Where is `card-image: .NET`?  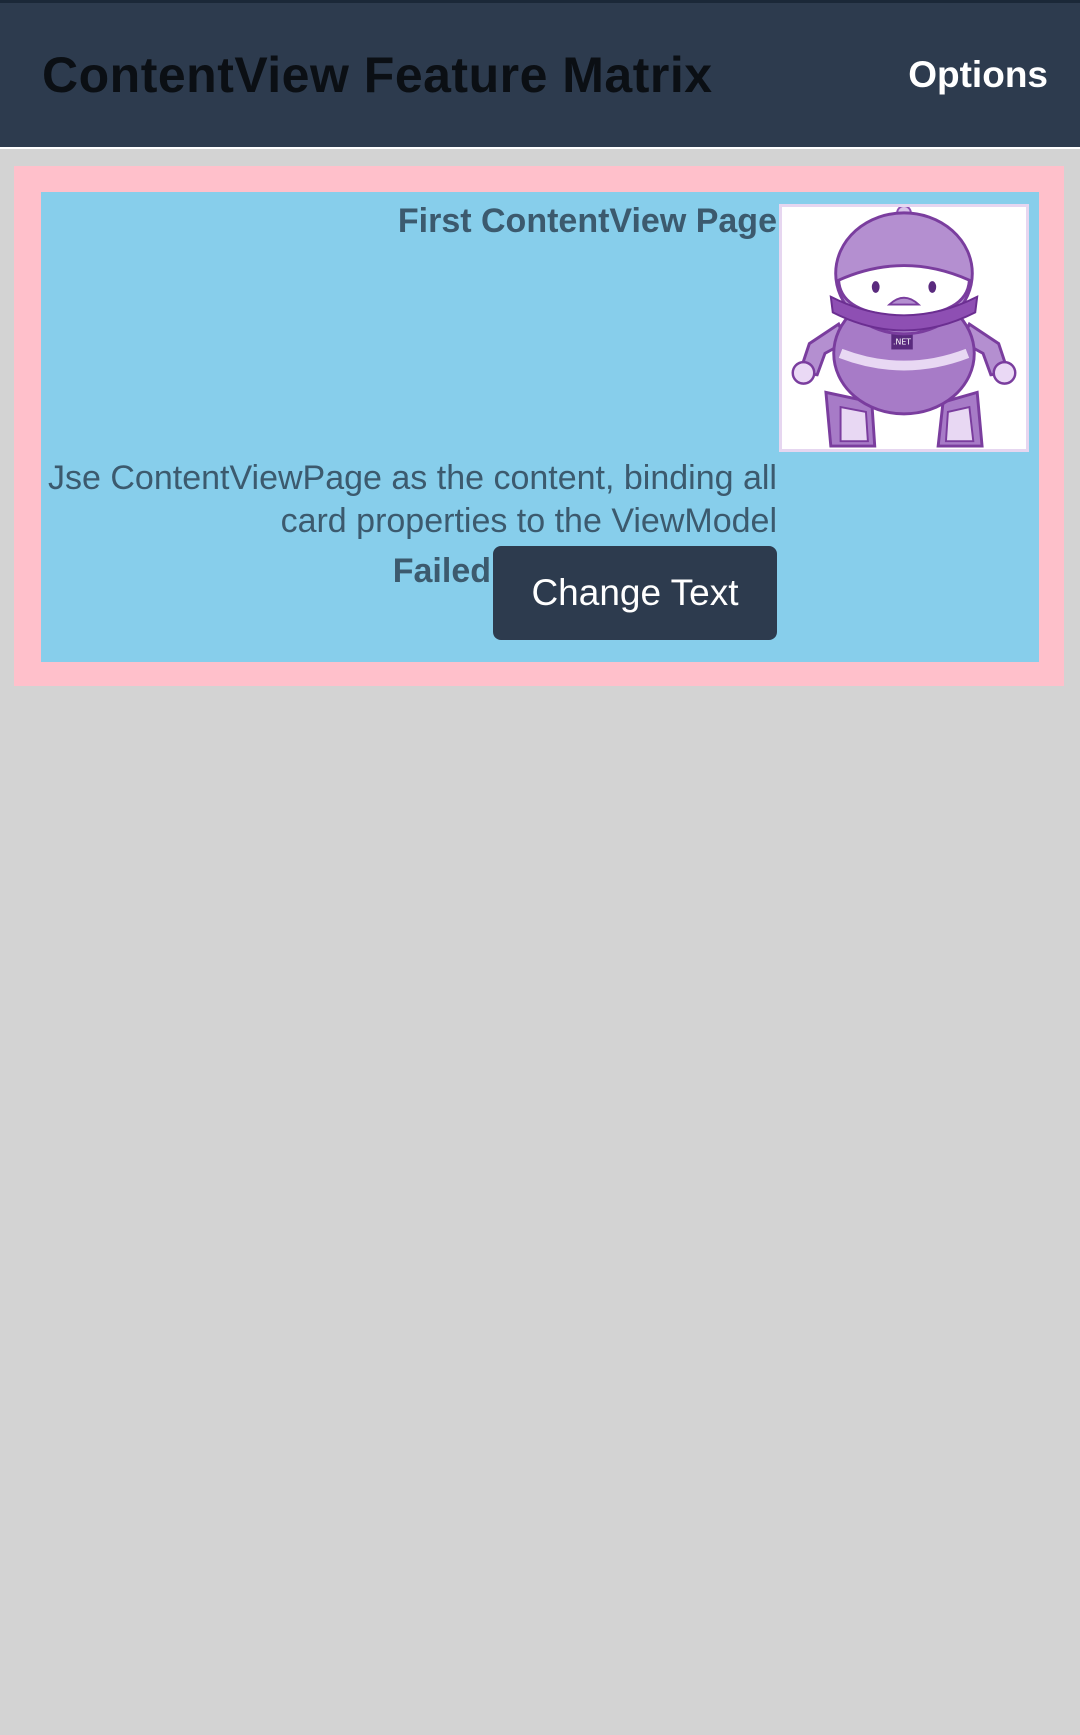
card-image: .NET is located at coordinates (904, 328).